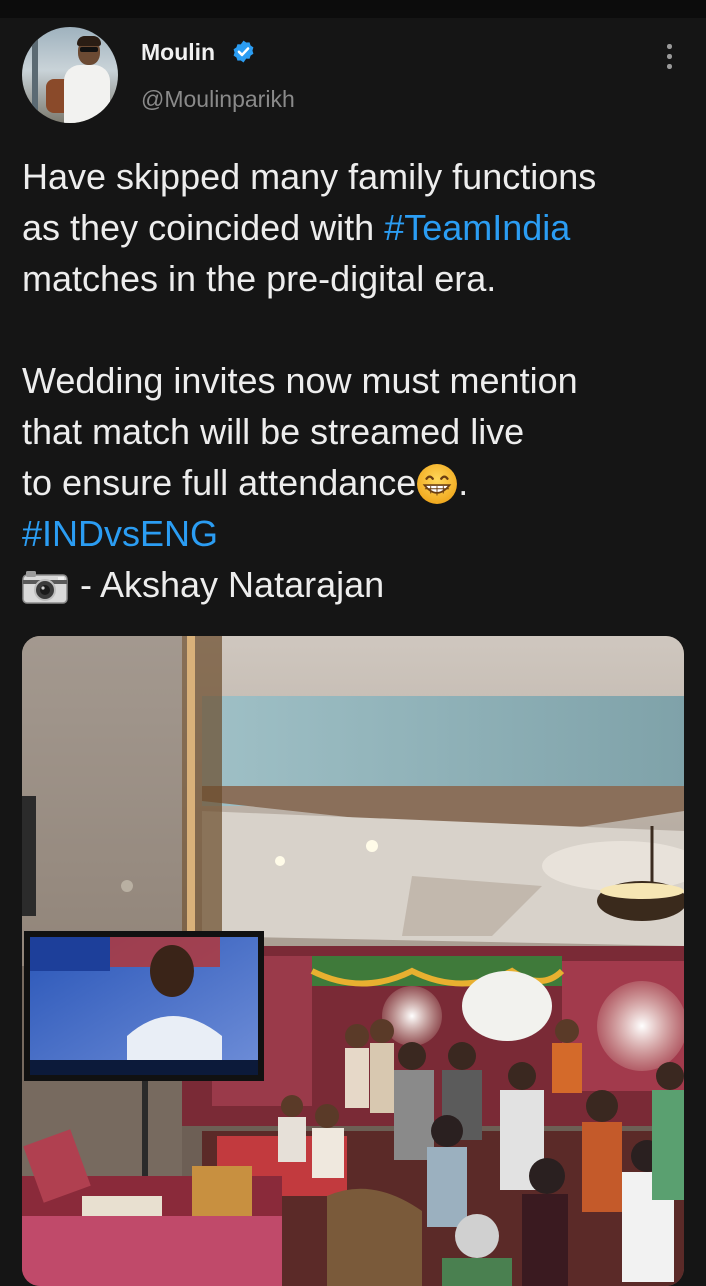 Image resolution: width=706 pixels, height=1286 pixels. What do you see at coordinates (477, 227) in the screenshot?
I see `hashtag-link: #TeamIndia` at bounding box center [477, 227].